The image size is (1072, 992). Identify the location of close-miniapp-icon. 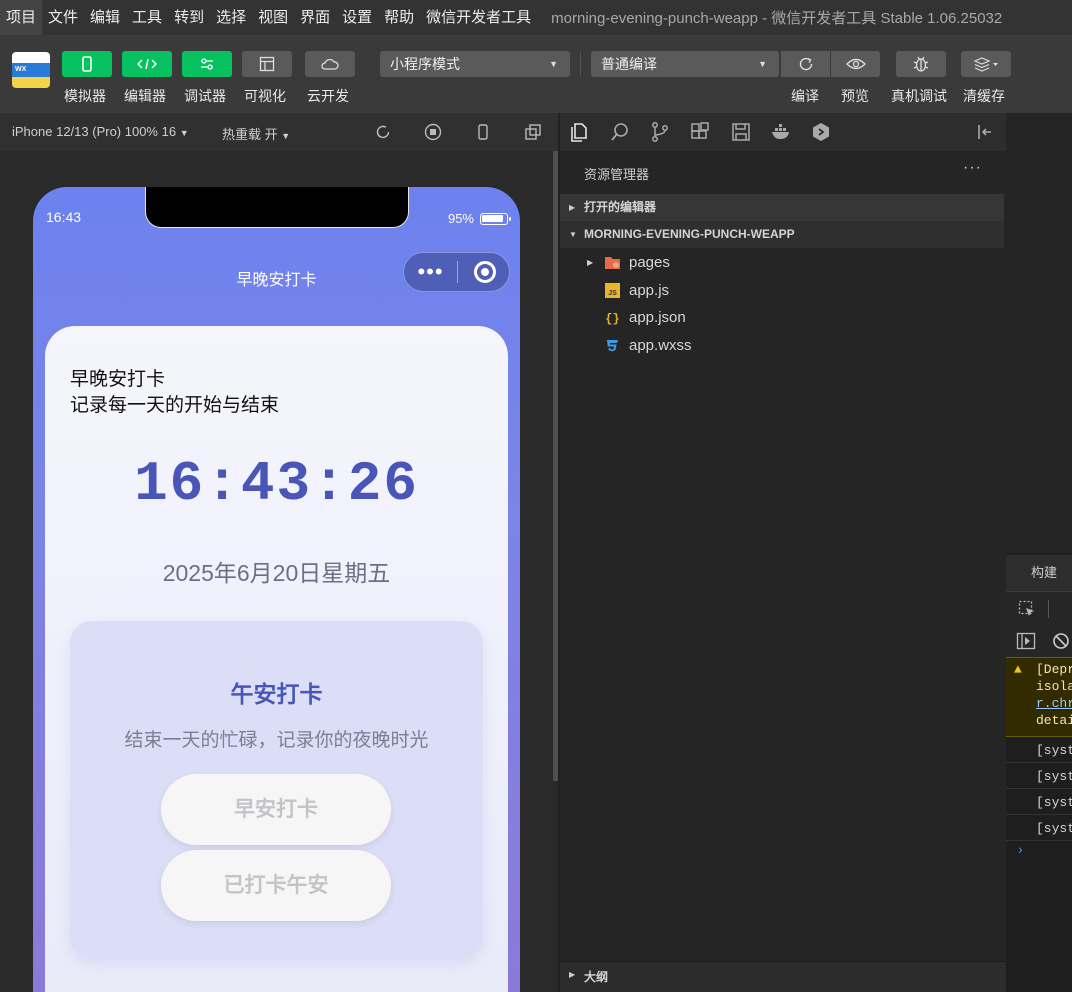
(485, 272).